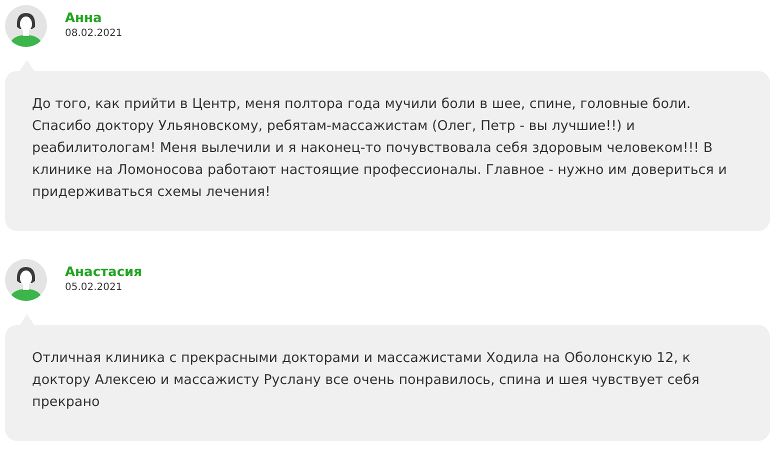 This screenshot has height=454, width=777. Describe the element at coordinates (366, 380) in the screenshot. I see `review-text: Отличная клиника с прекрасными докторами и массажистами Ходила на Оболонскую 12, к доктору Алексею и массажисту Руслану все очень понравилось, спина и шея чувствует себя прекрано` at that location.